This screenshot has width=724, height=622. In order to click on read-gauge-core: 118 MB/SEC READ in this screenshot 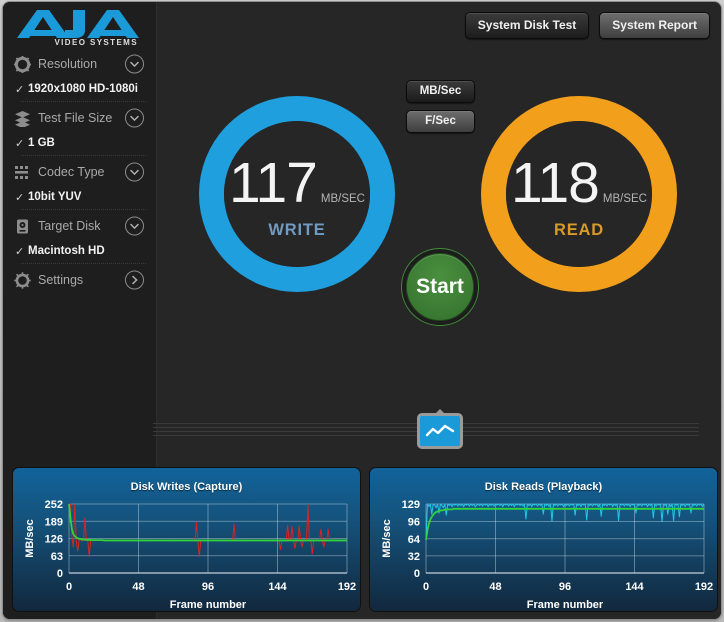, I will do `click(579, 194)`.